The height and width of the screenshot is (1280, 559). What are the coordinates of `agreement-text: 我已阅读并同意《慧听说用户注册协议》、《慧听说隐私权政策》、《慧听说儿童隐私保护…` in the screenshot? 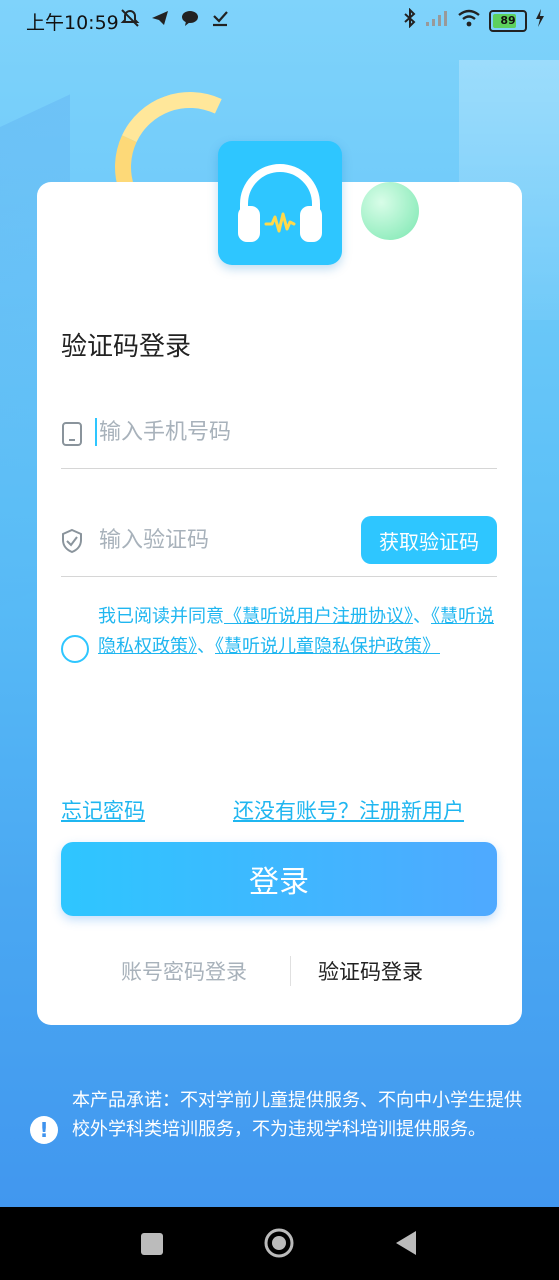 It's located at (298, 632).